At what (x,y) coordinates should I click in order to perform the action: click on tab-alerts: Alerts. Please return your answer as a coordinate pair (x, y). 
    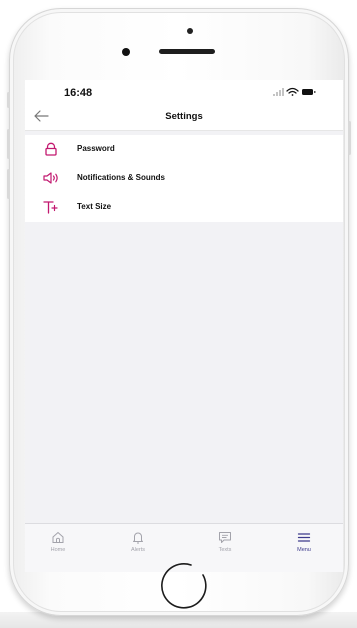
    Looking at the image, I should click on (138, 542).